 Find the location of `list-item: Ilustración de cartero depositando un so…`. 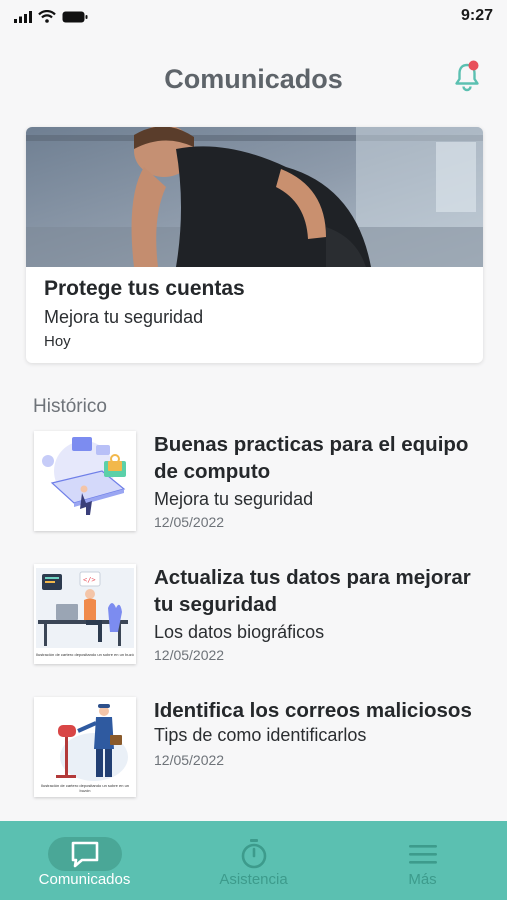

list-item: Ilustración de cartero depositando un so… is located at coordinates (259, 747).